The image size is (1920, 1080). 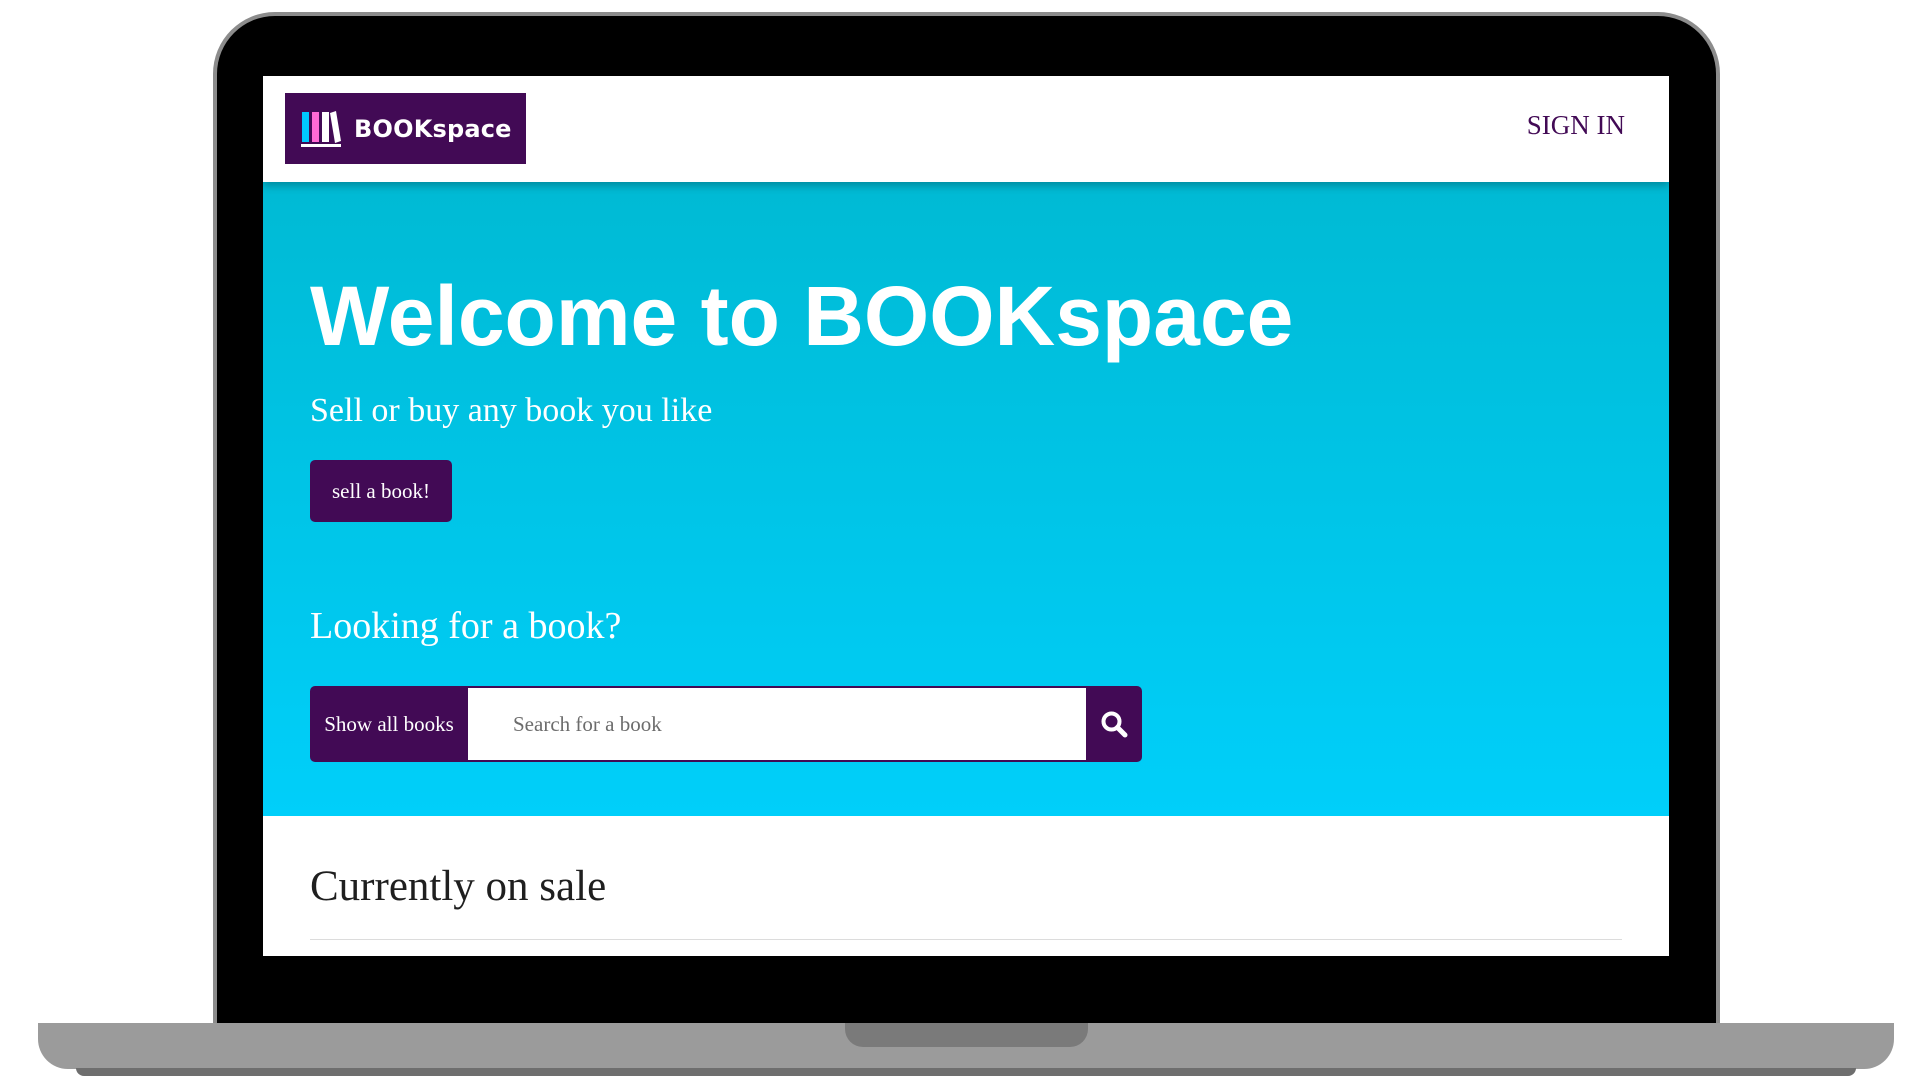 I want to click on hero-title: Welcome to BOOKspace, so click(x=802, y=316).